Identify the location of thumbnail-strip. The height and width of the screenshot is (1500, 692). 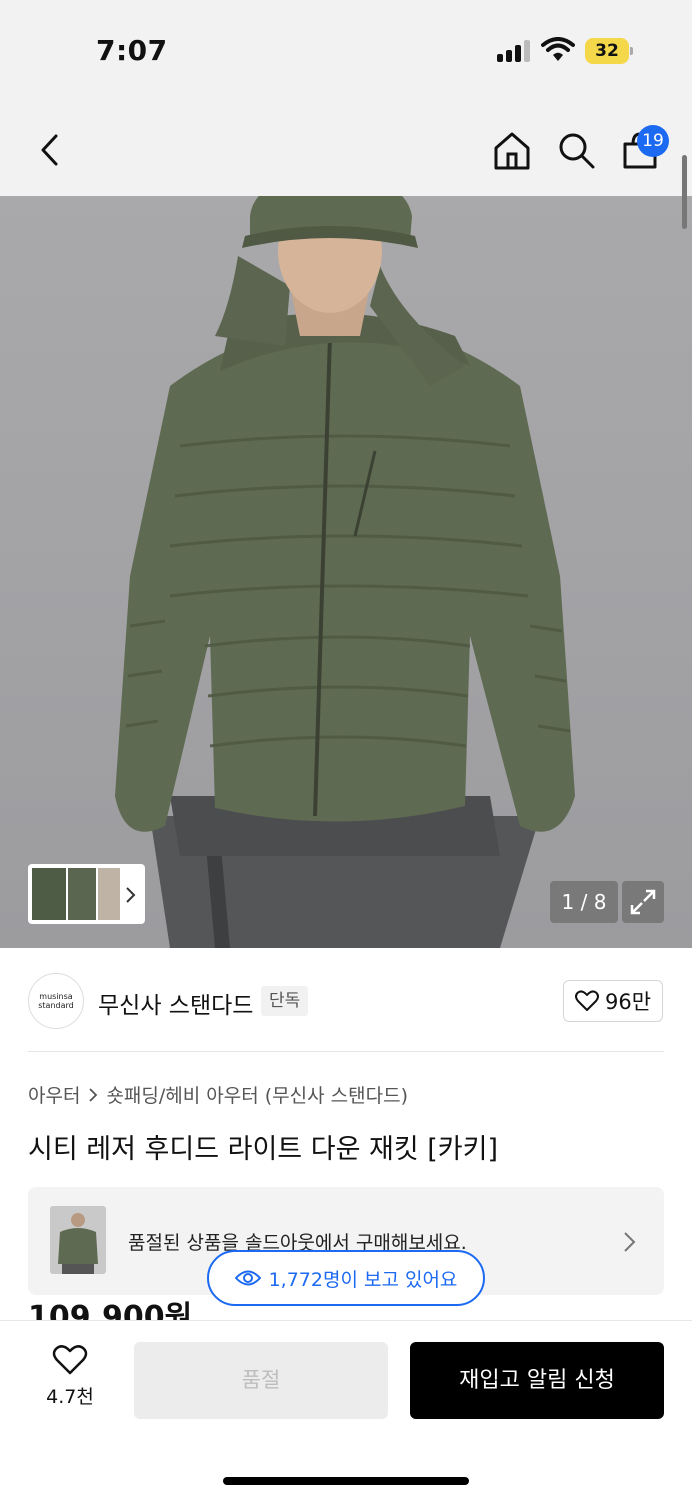
(86, 894).